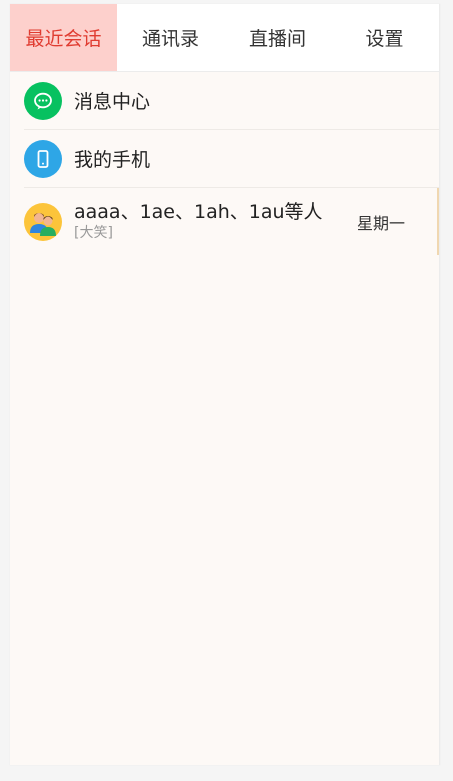 The image size is (453, 781). I want to click on conversation-text: aaaa、1ae、1ah、1au等人 [大笑], so click(198, 221).